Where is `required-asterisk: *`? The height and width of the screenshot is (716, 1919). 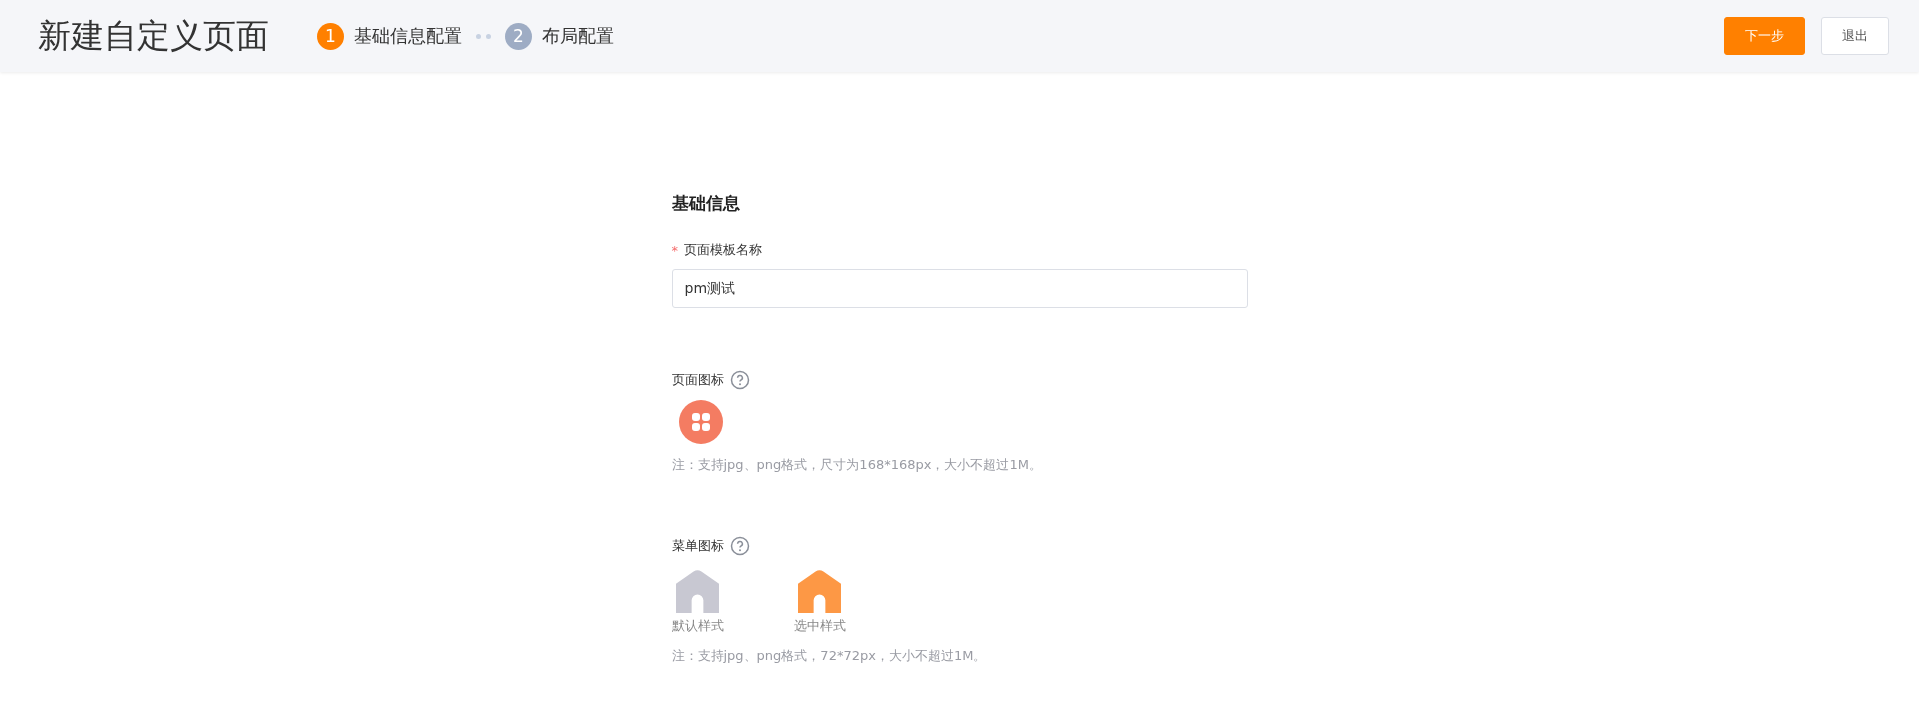 required-asterisk: * is located at coordinates (674, 250).